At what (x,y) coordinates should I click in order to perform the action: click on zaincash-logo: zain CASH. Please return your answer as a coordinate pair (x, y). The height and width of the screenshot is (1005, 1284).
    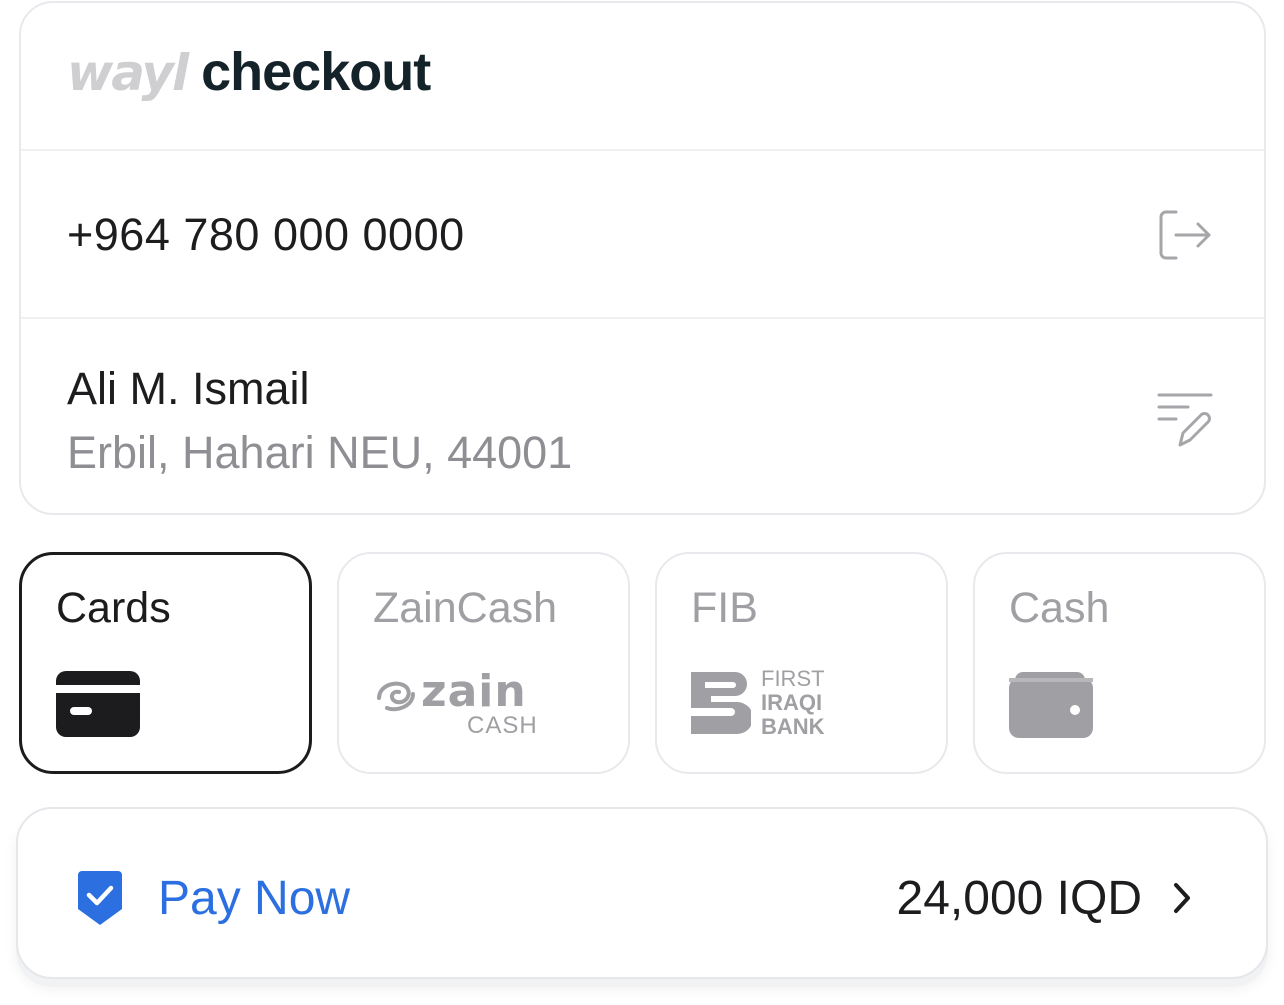
    Looking at the image, I should click on (458, 704).